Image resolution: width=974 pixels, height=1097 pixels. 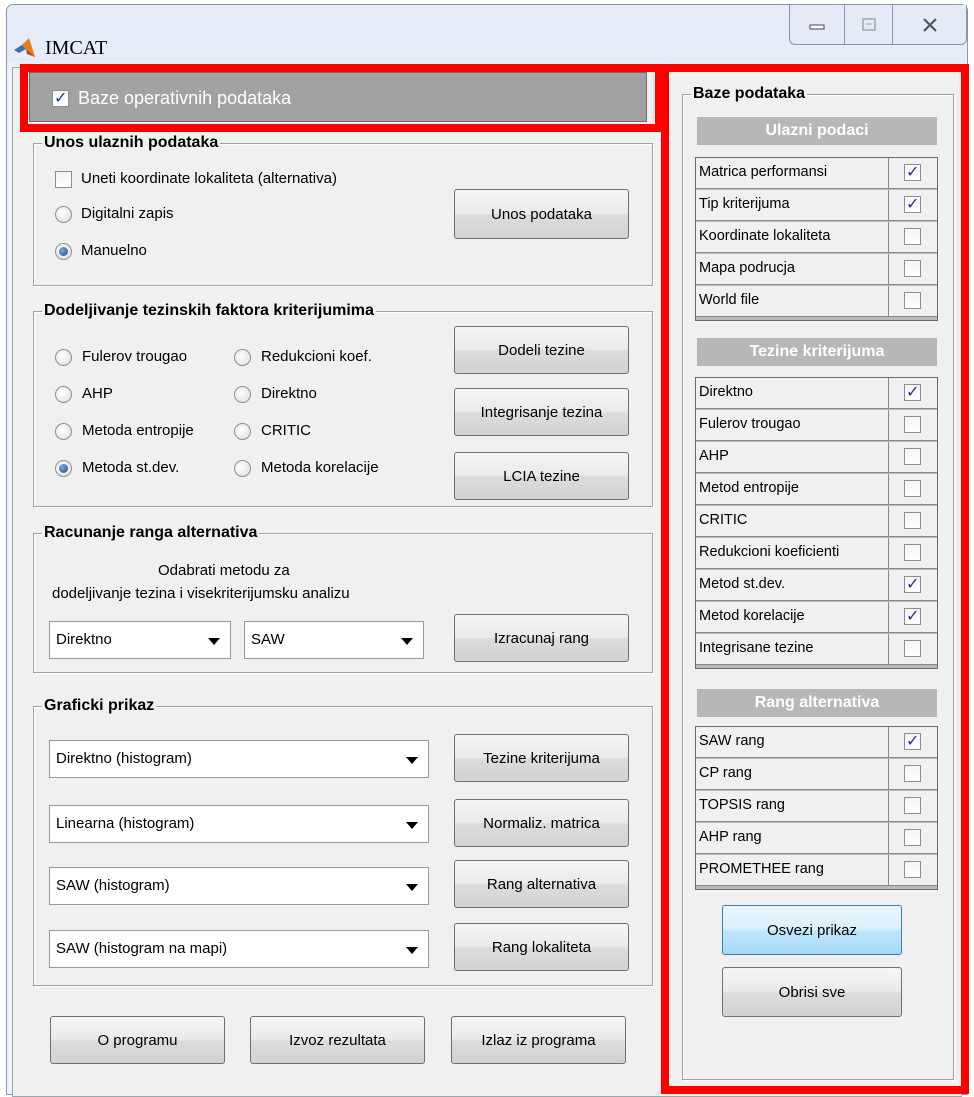 What do you see at coordinates (127, 213) in the screenshot?
I see `digital-label: Digitalni zapis` at bounding box center [127, 213].